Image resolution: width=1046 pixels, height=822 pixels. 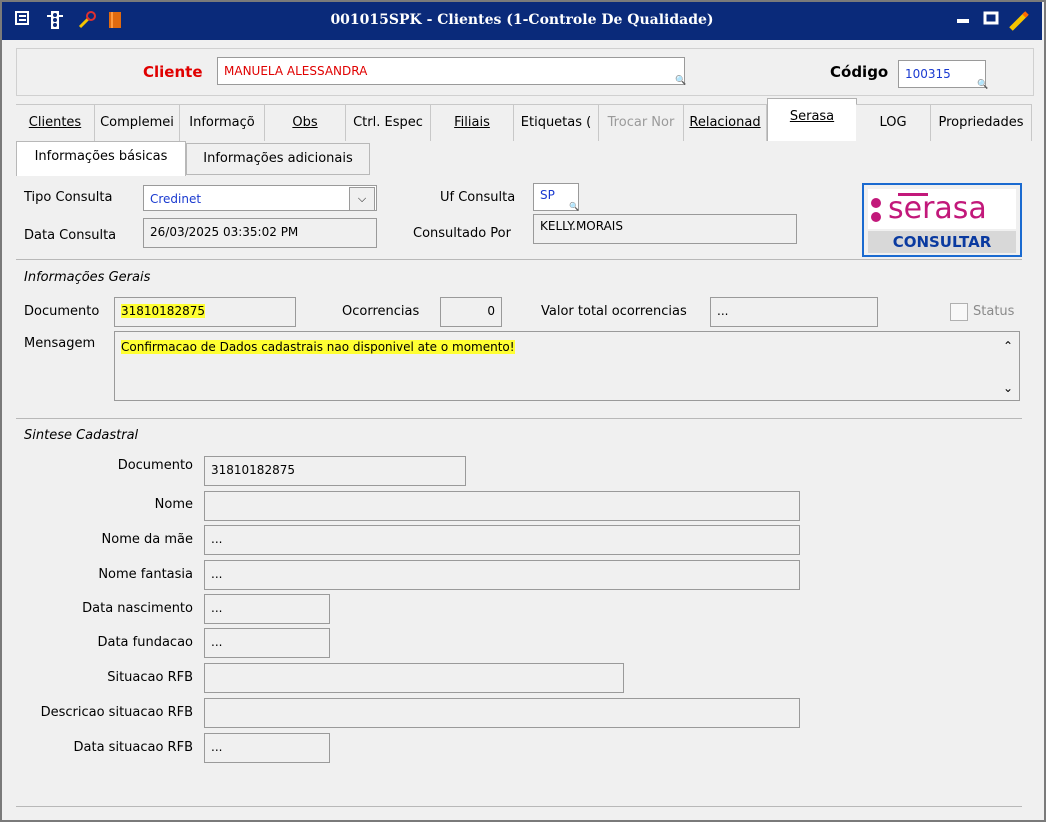 I want to click on sintese-data-situacao-rfb-label: Data situacao RFB, so click(x=133, y=747).